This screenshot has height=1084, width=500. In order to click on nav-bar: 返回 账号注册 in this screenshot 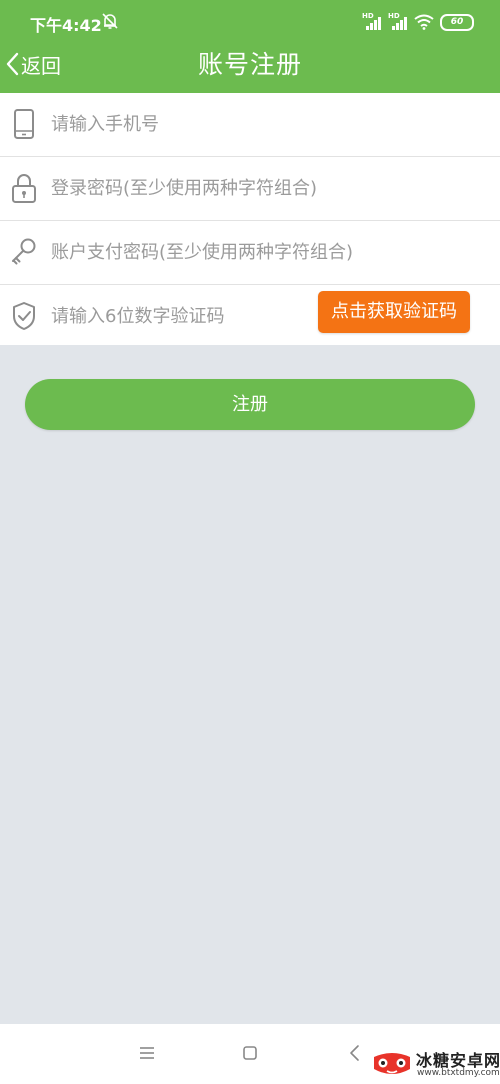, I will do `click(250, 68)`.